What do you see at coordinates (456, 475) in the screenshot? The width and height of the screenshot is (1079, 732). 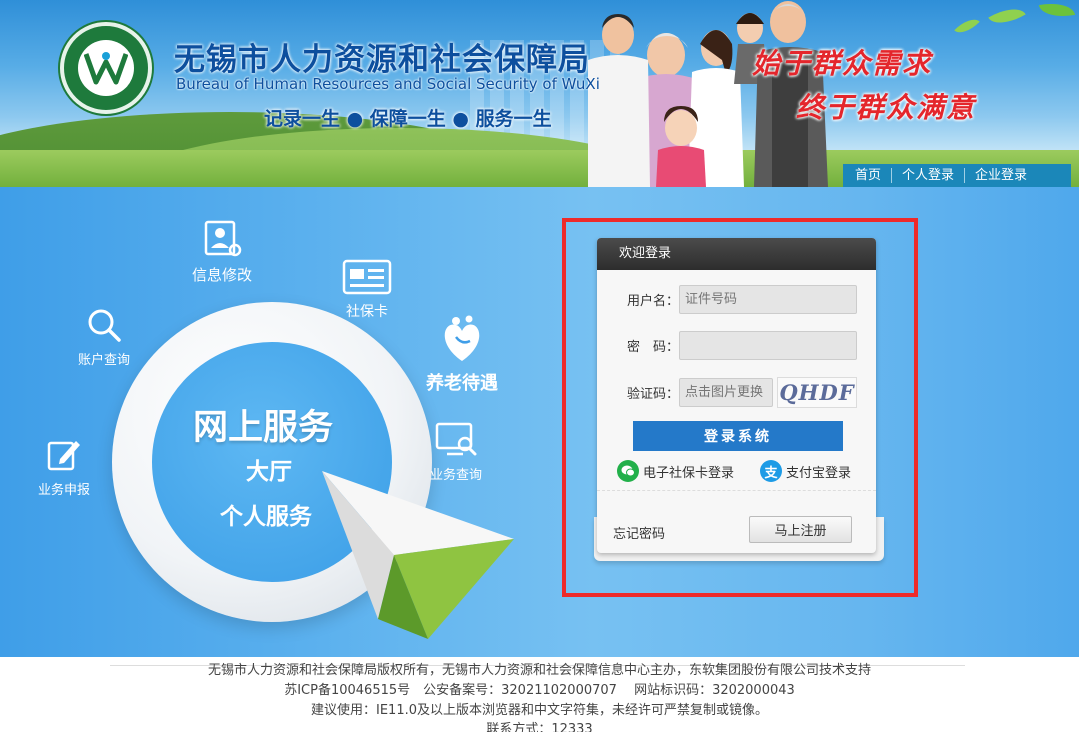 I see `service-label: 业务查询` at bounding box center [456, 475].